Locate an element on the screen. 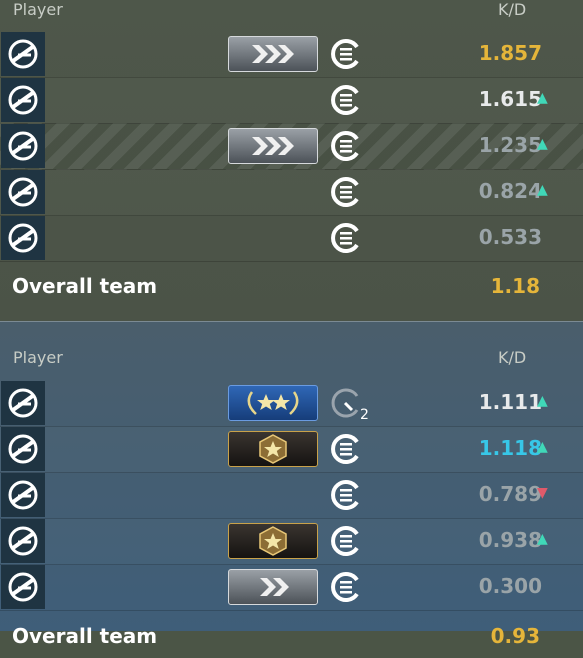  player-row: 0.533 is located at coordinates (291, 238).